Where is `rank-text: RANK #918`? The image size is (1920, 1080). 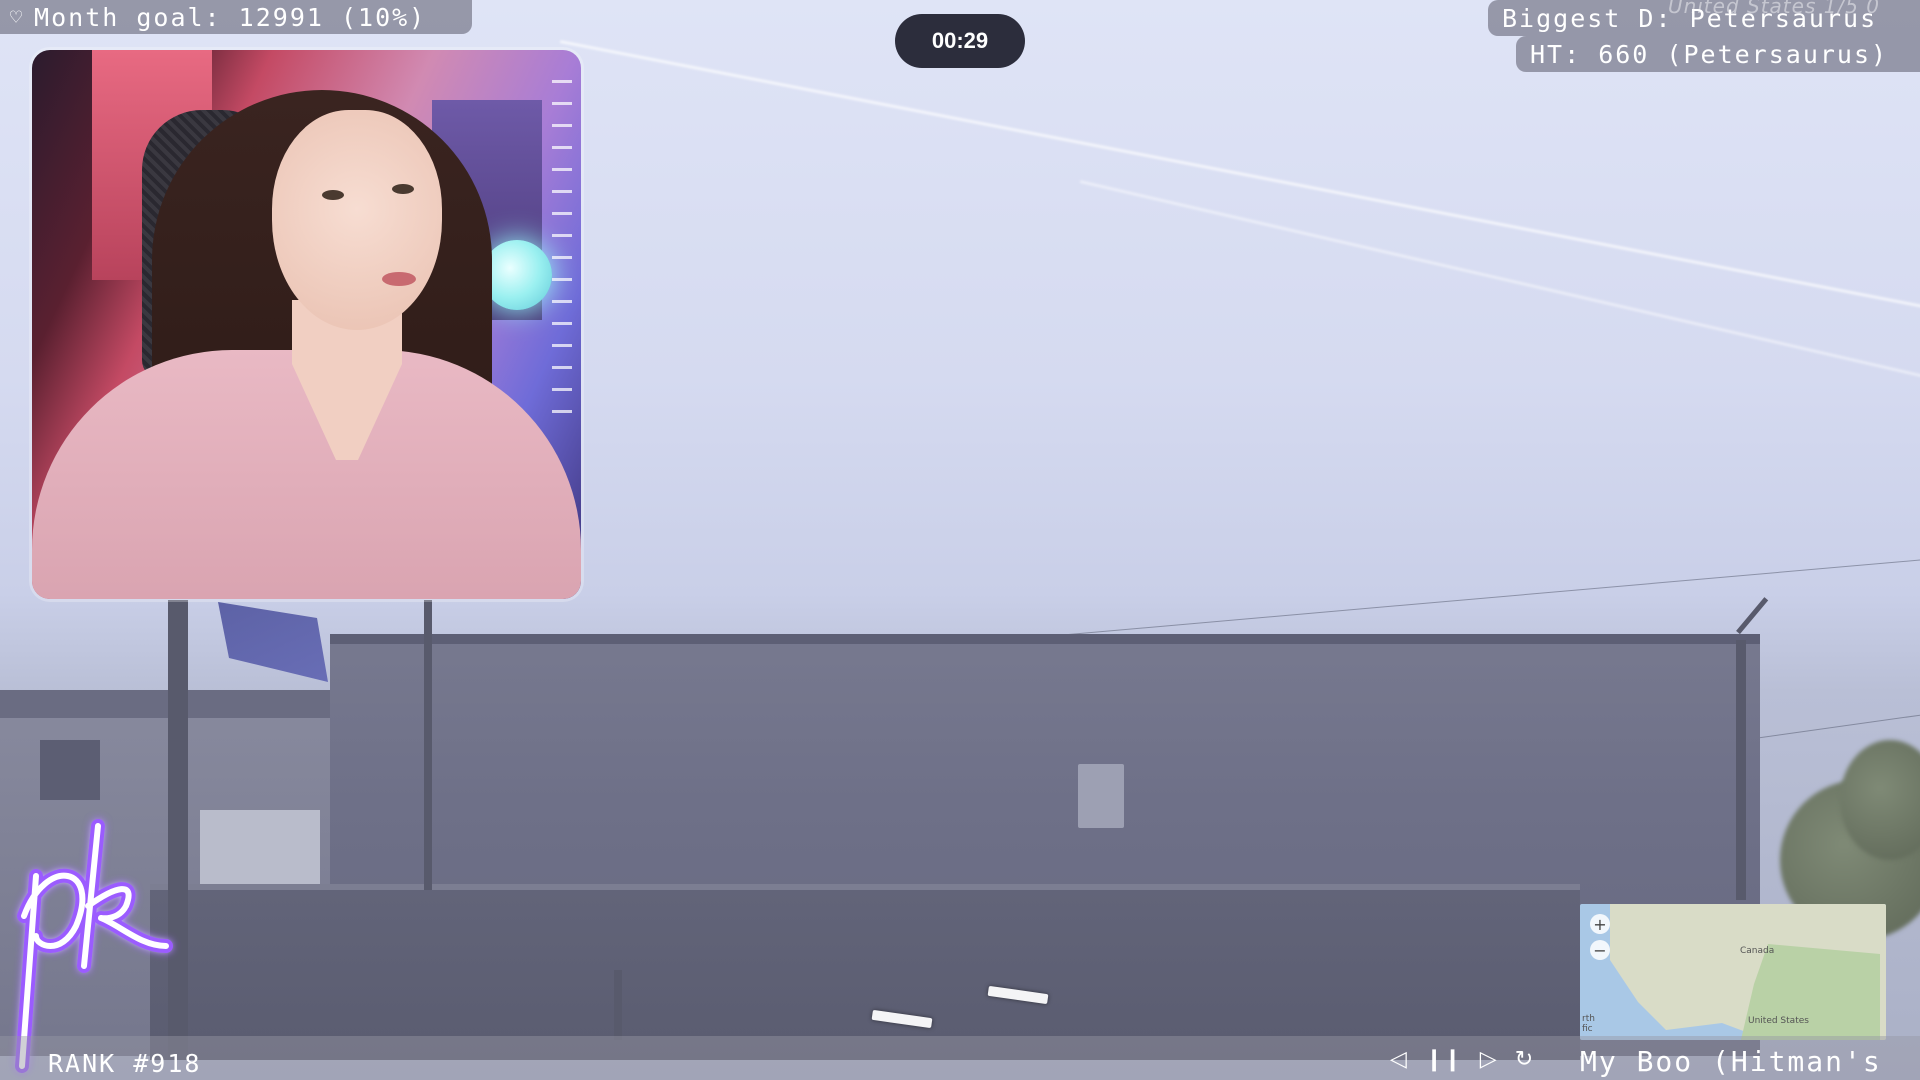
rank-text: RANK #918 is located at coordinates (125, 1063).